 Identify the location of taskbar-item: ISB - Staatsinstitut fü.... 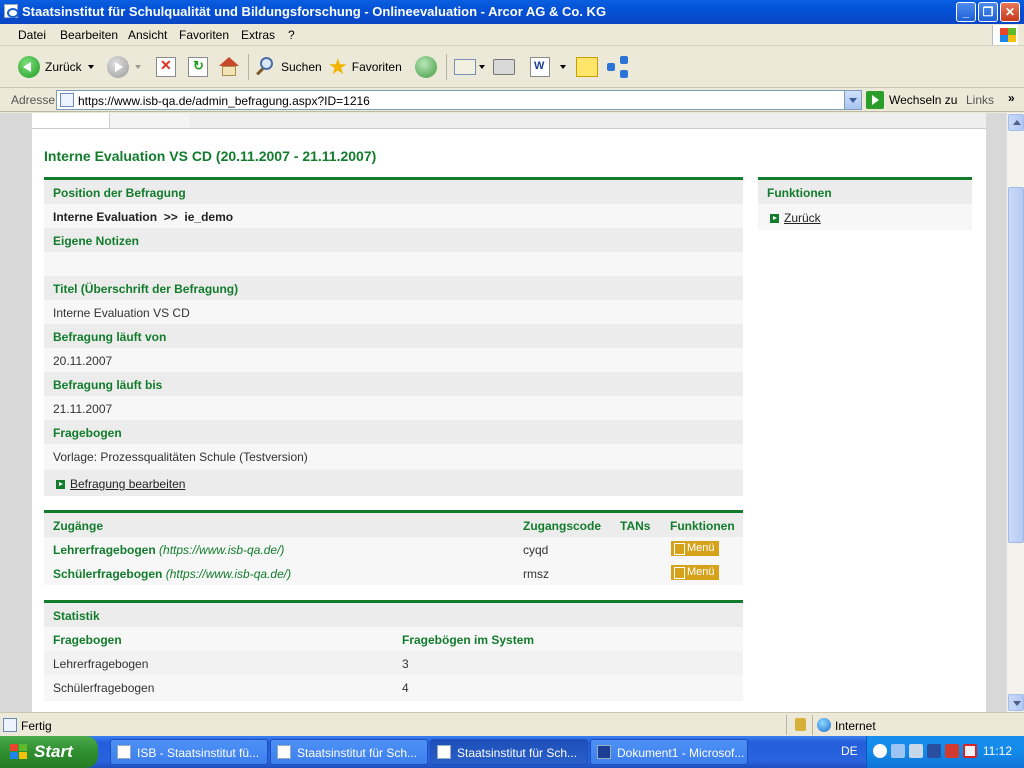
(189, 752).